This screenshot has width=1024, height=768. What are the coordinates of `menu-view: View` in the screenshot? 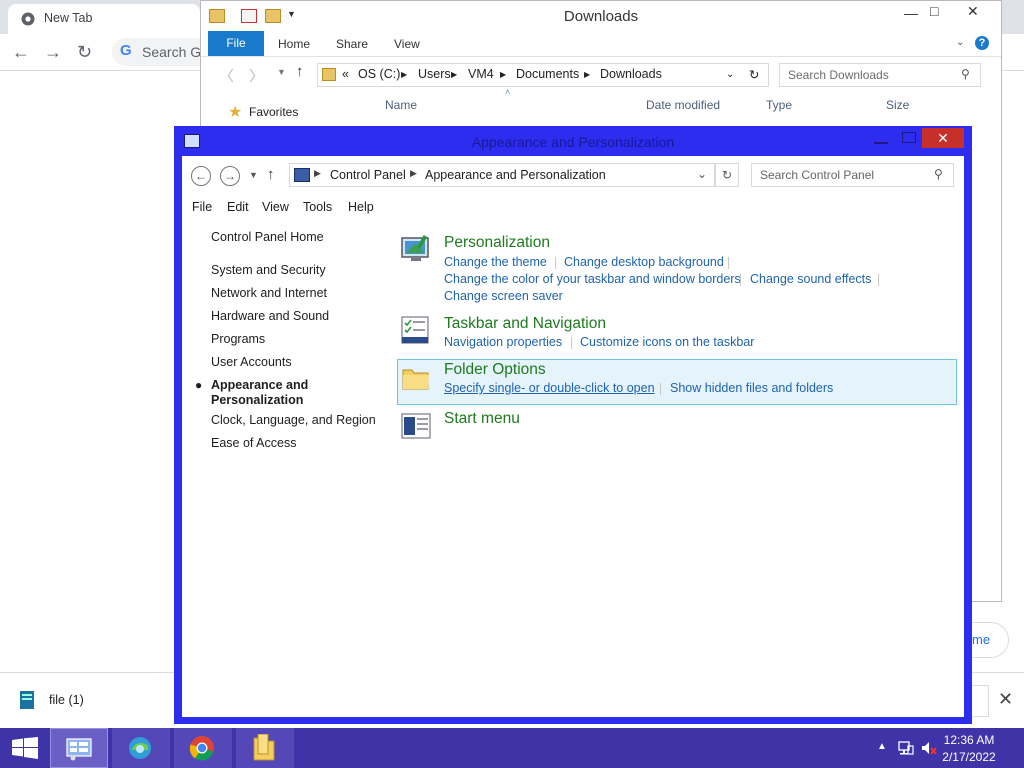 It's located at (275, 207).